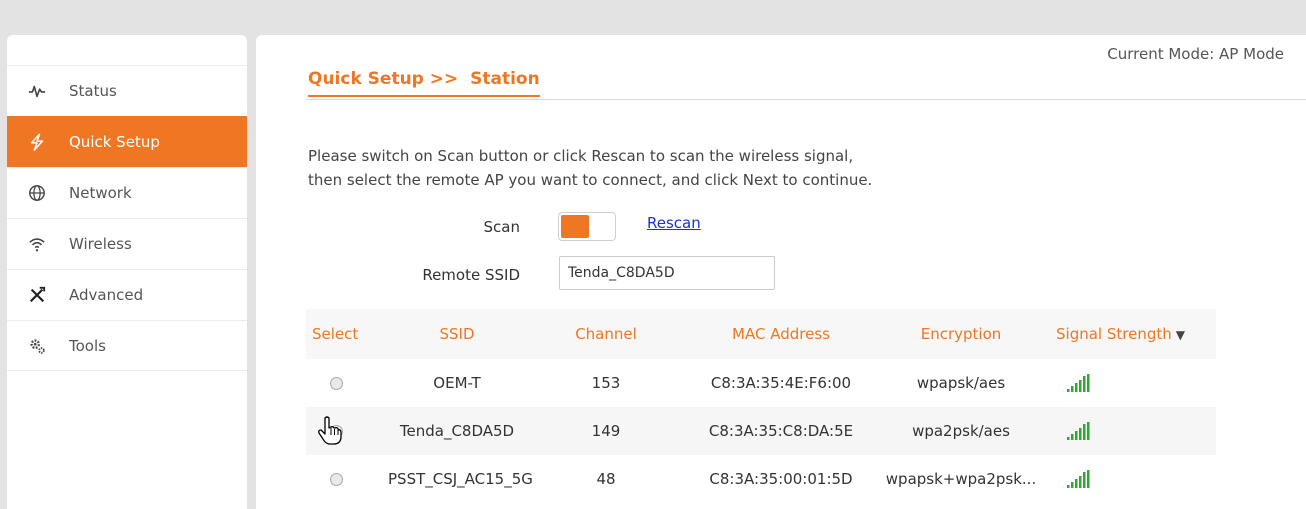  Describe the element at coordinates (471, 275) in the screenshot. I see `remote-ssid-label: Remote SSID` at that location.